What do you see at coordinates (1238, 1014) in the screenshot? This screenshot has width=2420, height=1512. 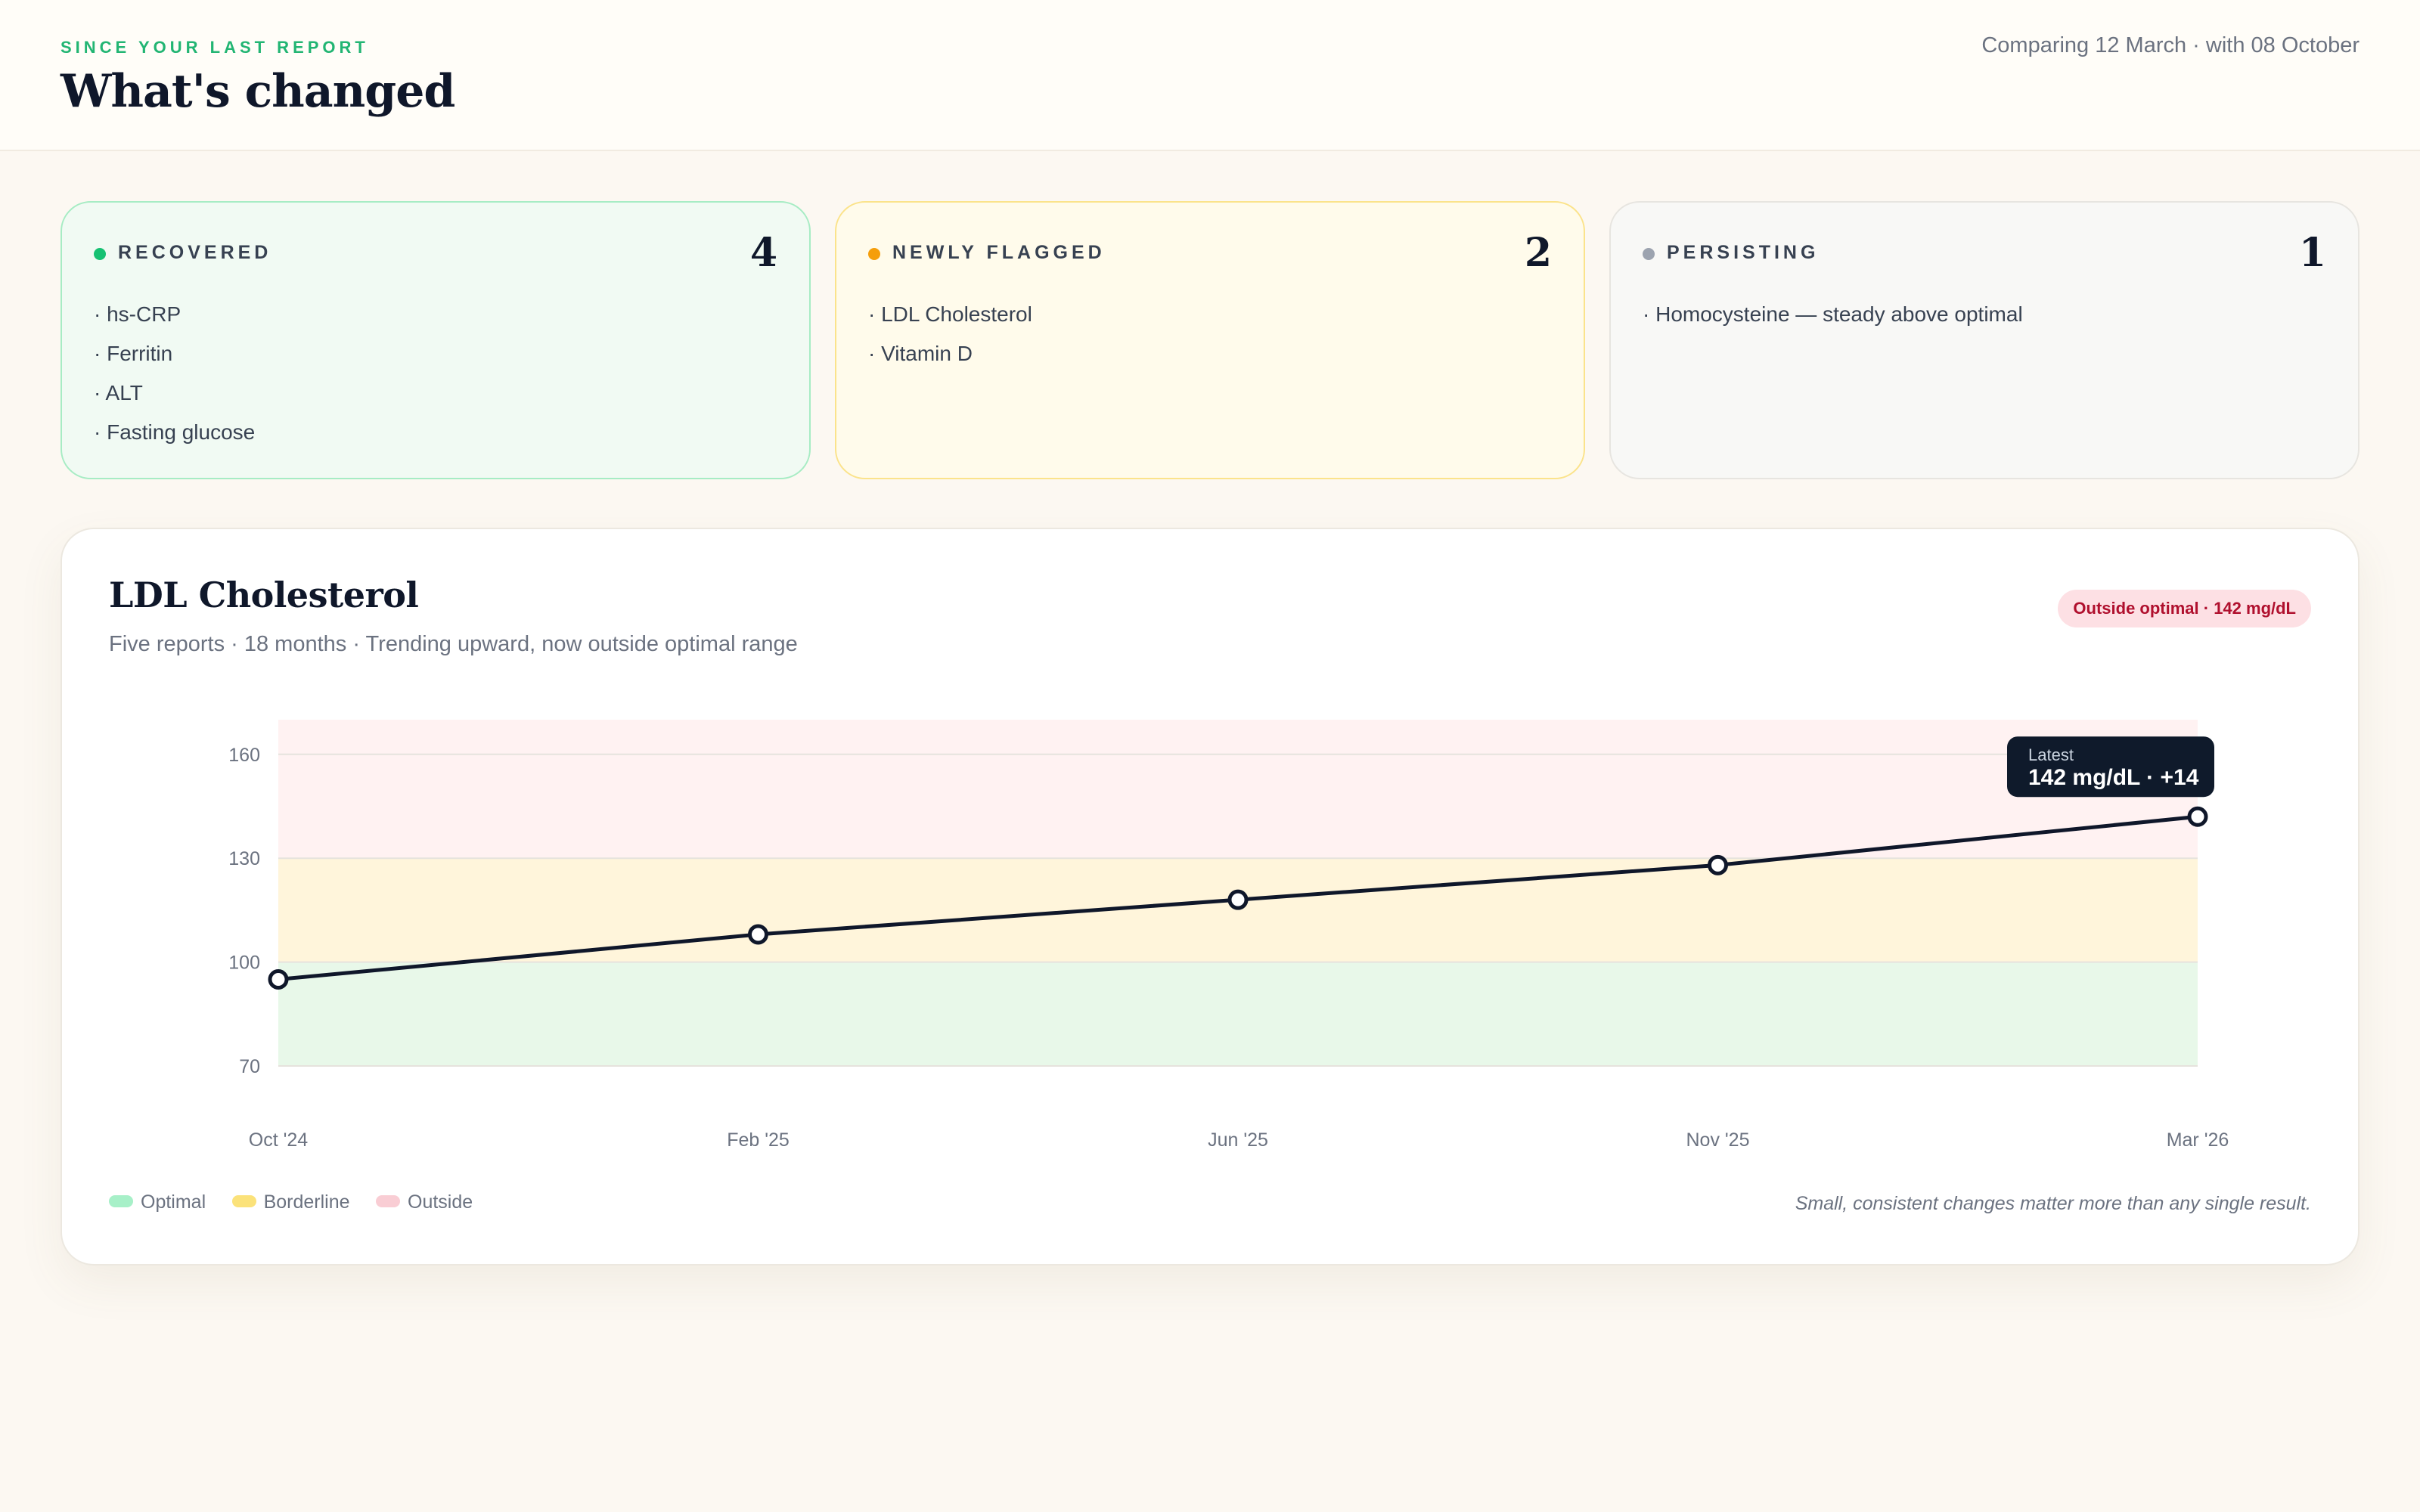 I see `band-optimal` at bounding box center [1238, 1014].